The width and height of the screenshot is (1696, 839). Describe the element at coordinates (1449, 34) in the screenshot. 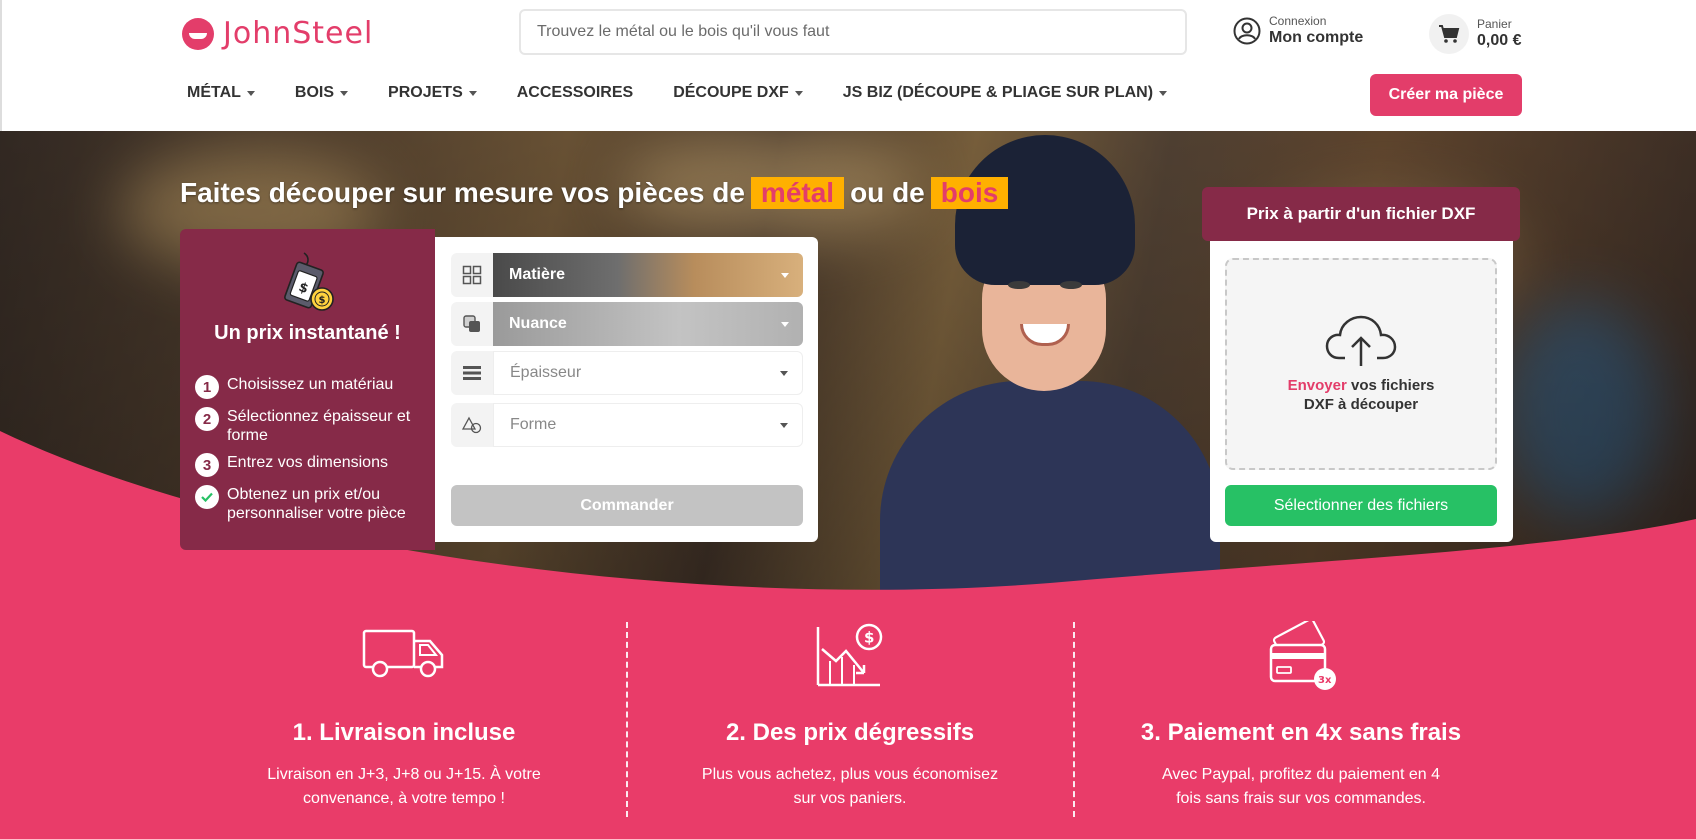

I see `cart-icon` at that location.